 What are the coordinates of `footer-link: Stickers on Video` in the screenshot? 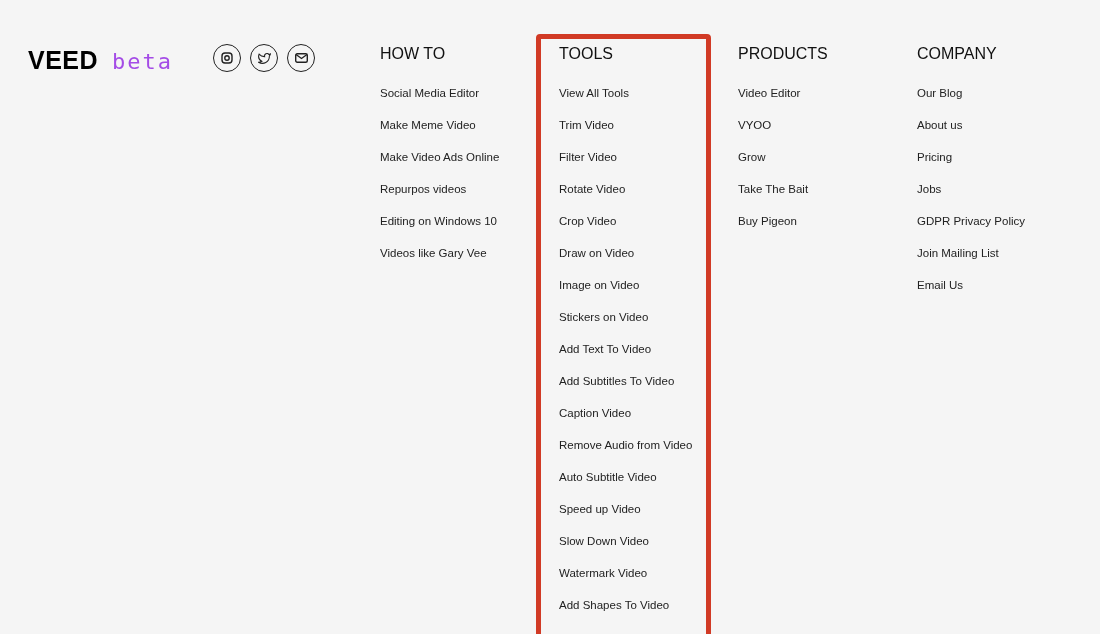 It's located at (604, 325).